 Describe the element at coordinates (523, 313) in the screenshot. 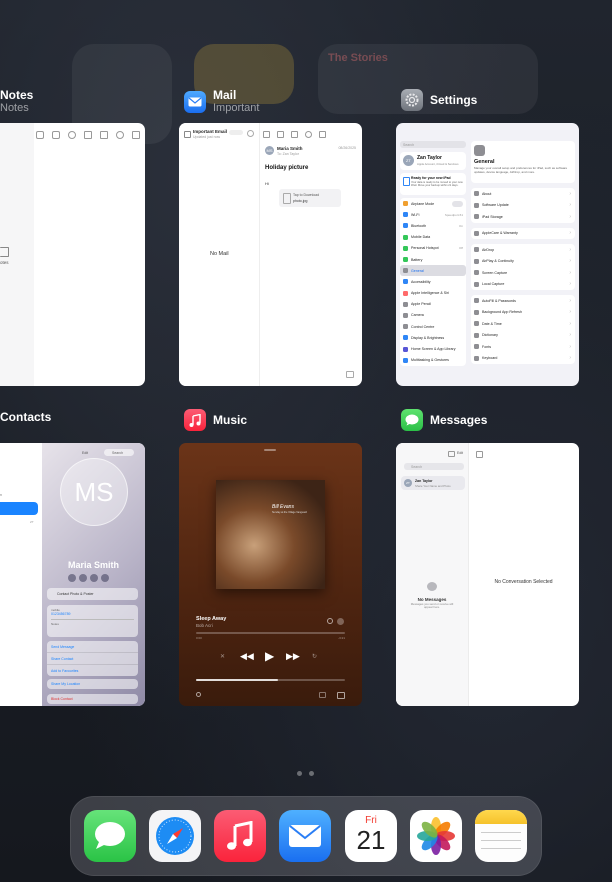

I see `general-item: Background App Refresh ›` at that location.